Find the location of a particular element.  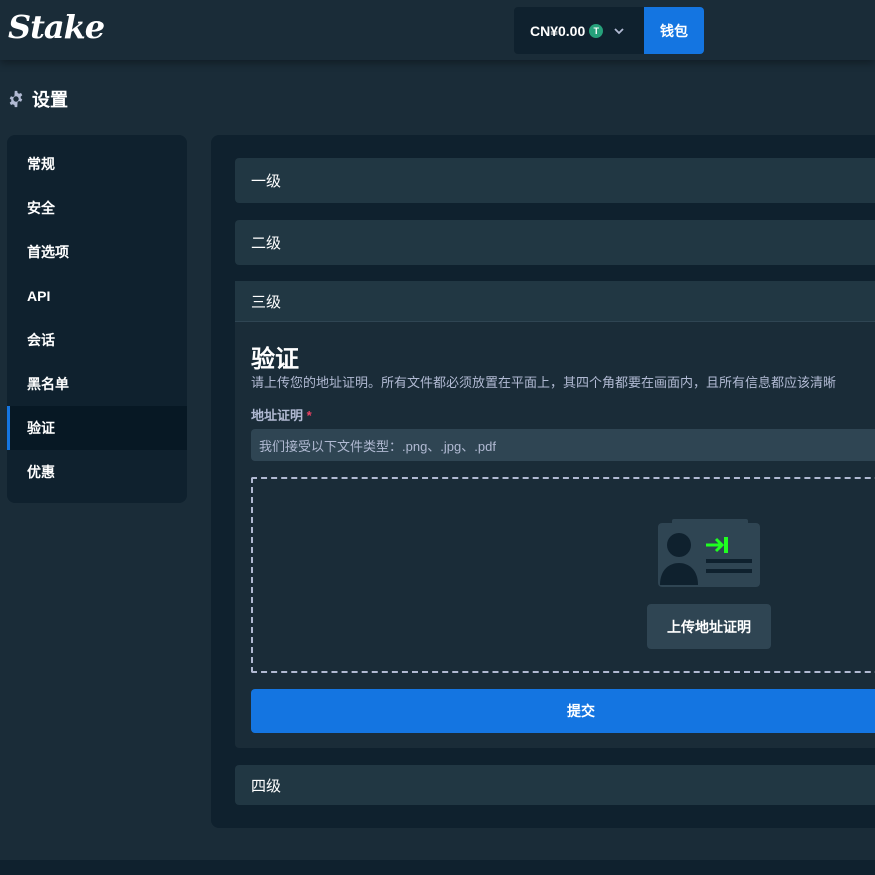

page-title: 设置 is located at coordinates (37, 99).